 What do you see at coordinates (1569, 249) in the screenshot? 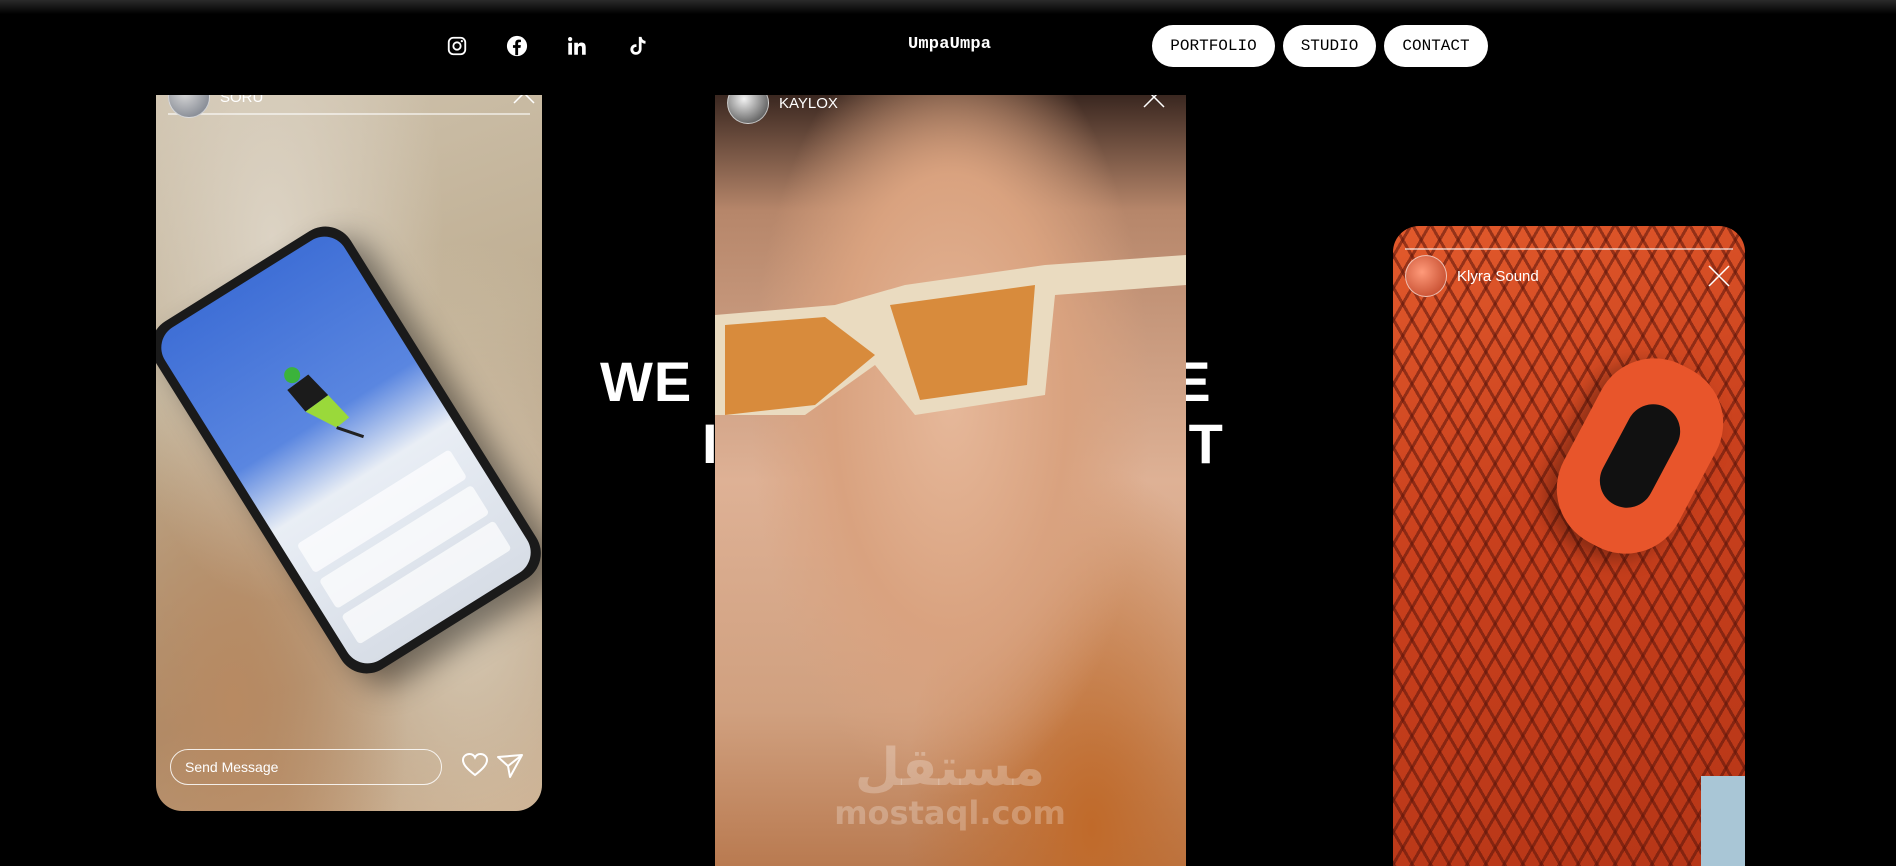
I see `story-progress-bar` at bounding box center [1569, 249].